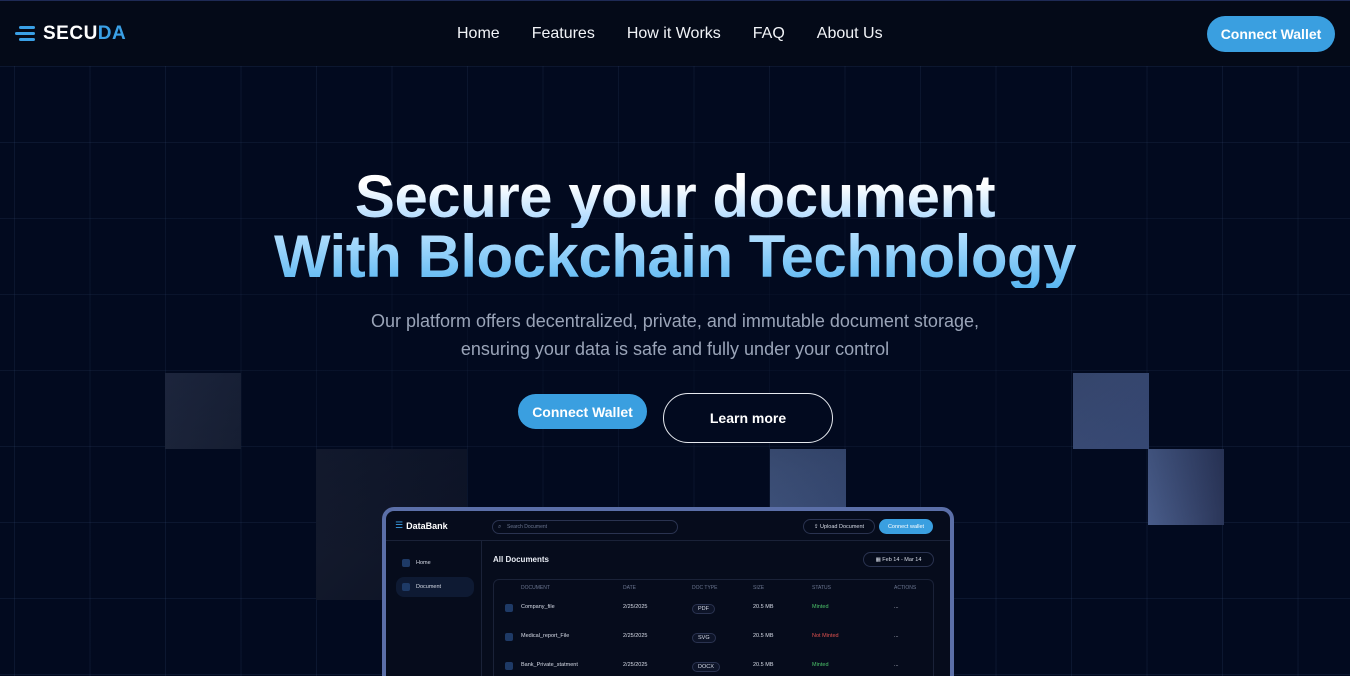 The image size is (1350, 676). Describe the element at coordinates (839, 526) in the screenshot. I see `upload-document-button: ⇪ Upload Document` at that location.